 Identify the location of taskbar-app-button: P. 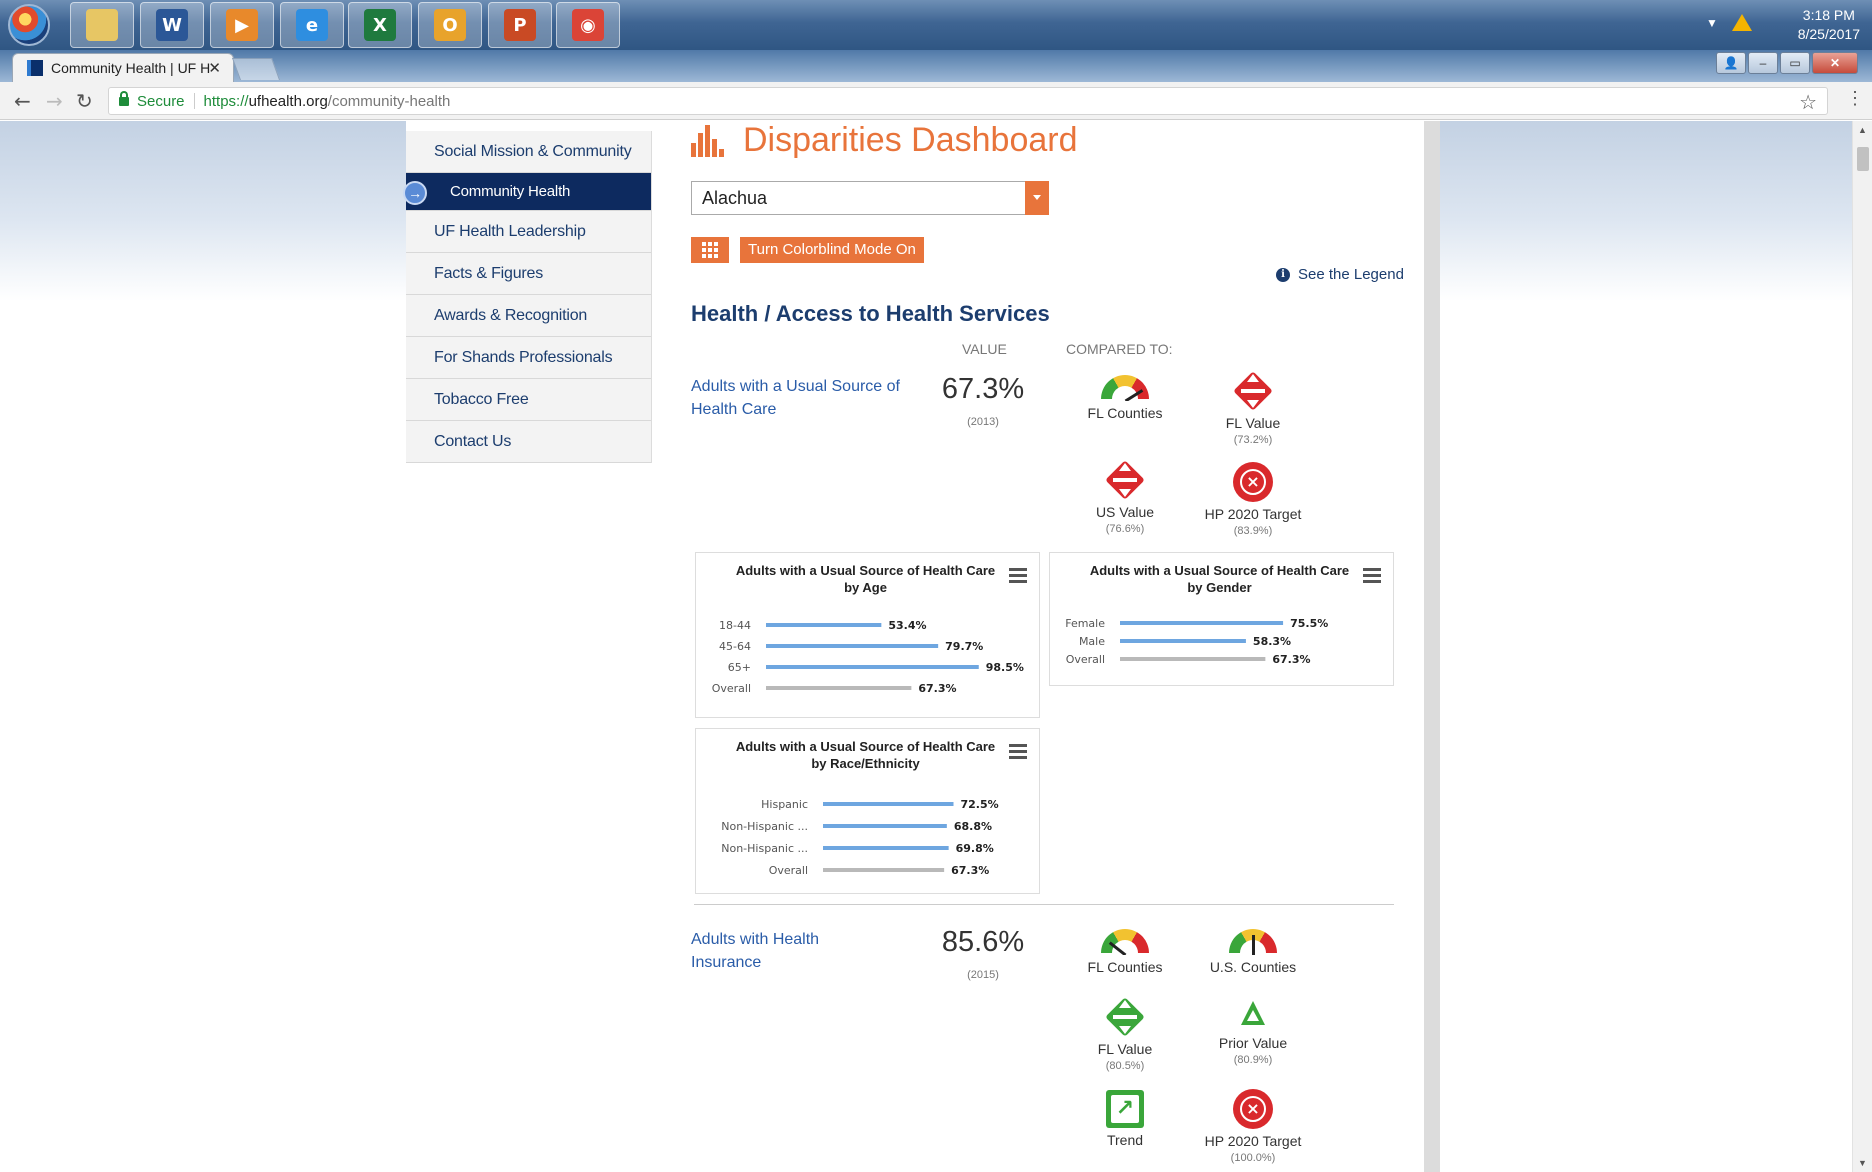
(520, 25).